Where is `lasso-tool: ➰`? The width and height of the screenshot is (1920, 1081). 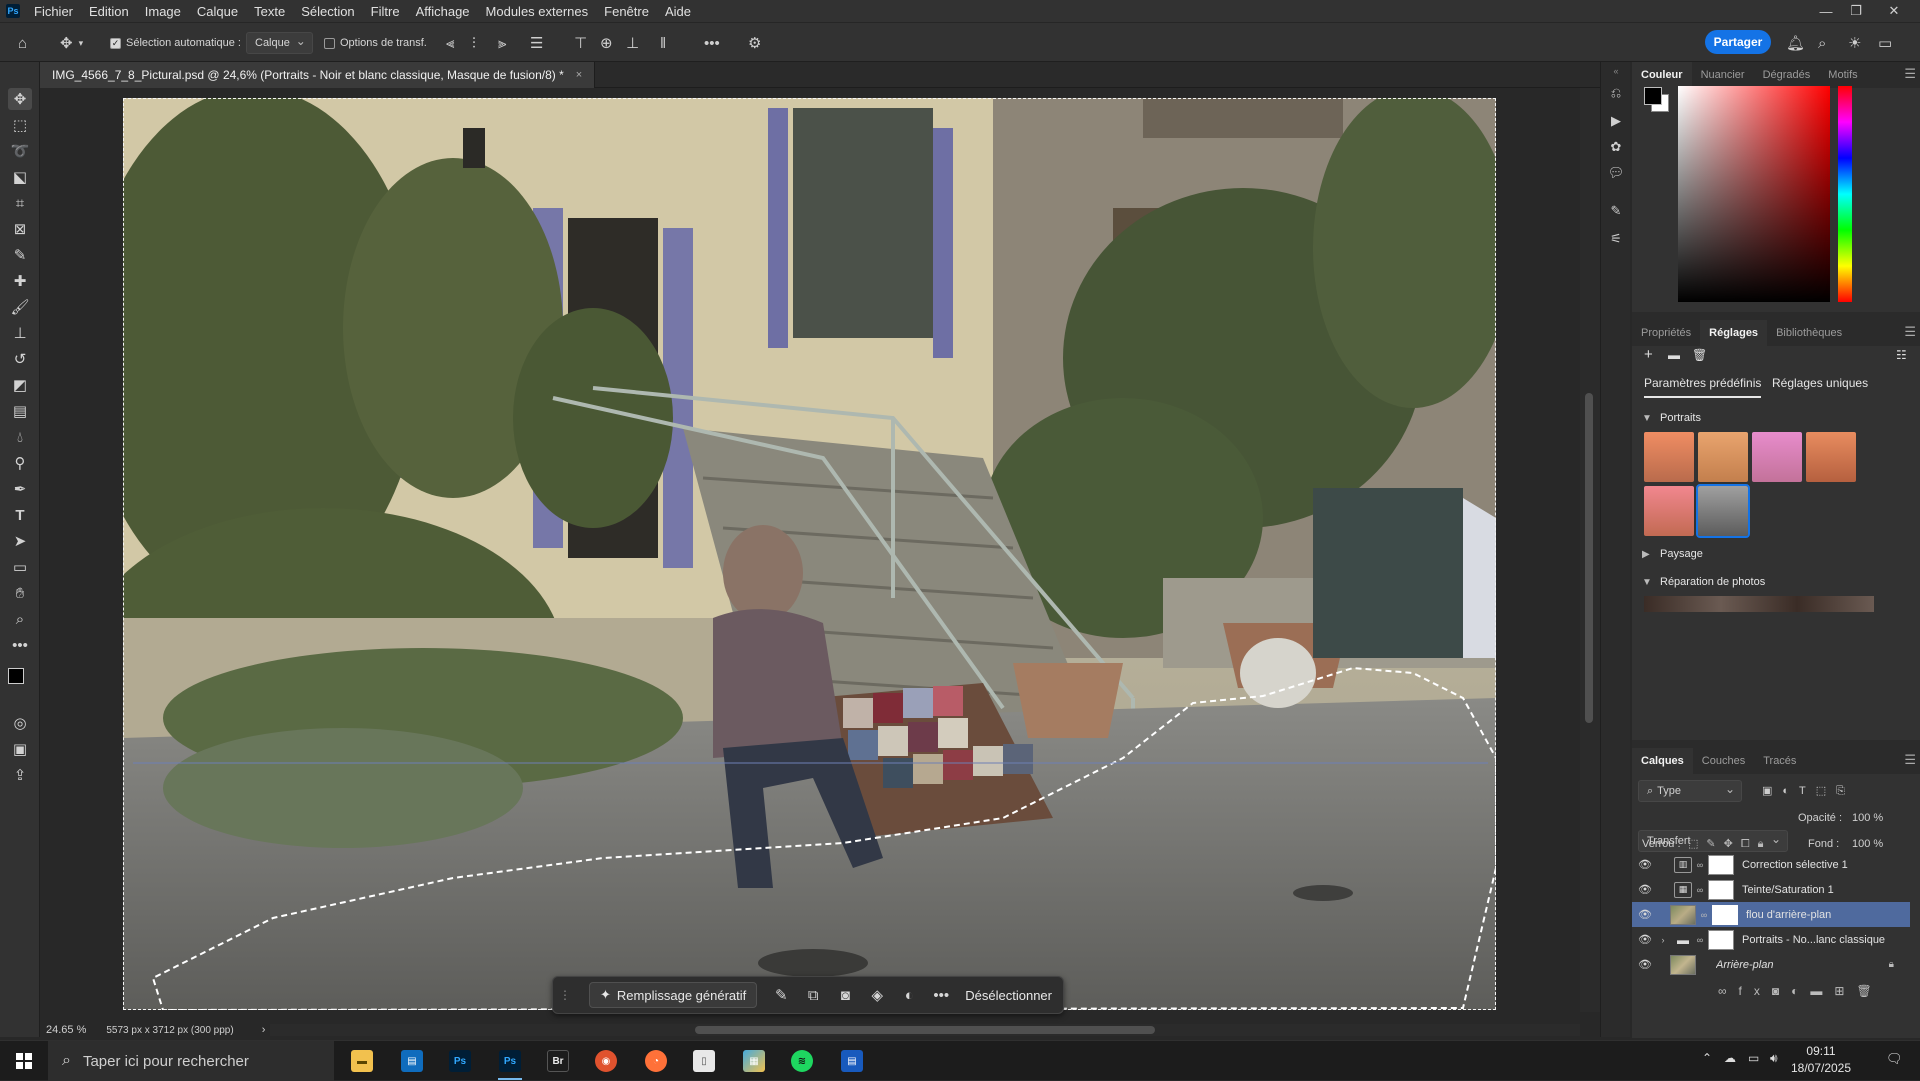
lasso-tool: ➰ is located at coordinates (20, 151).